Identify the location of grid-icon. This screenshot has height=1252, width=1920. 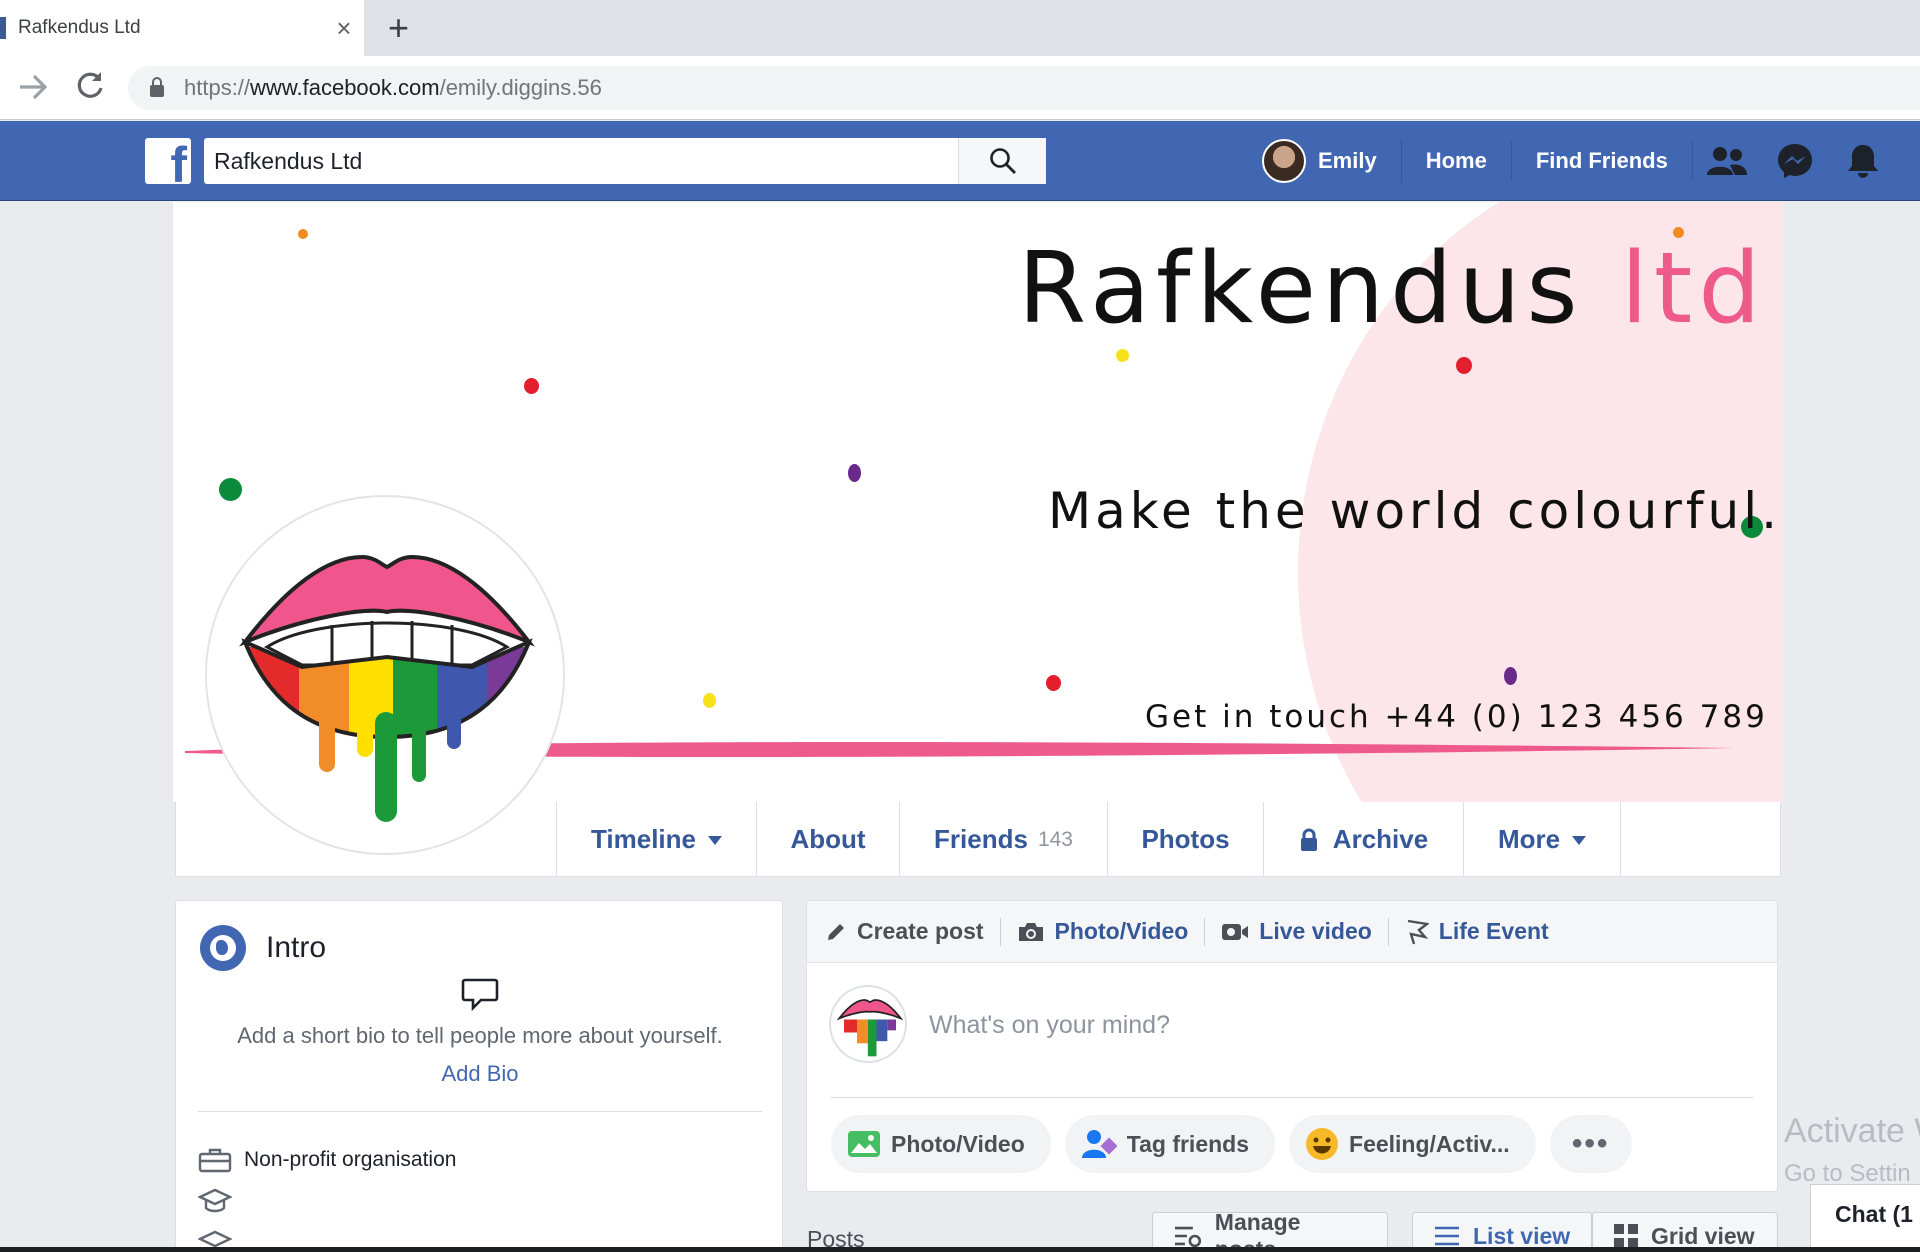
(1626, 1236).